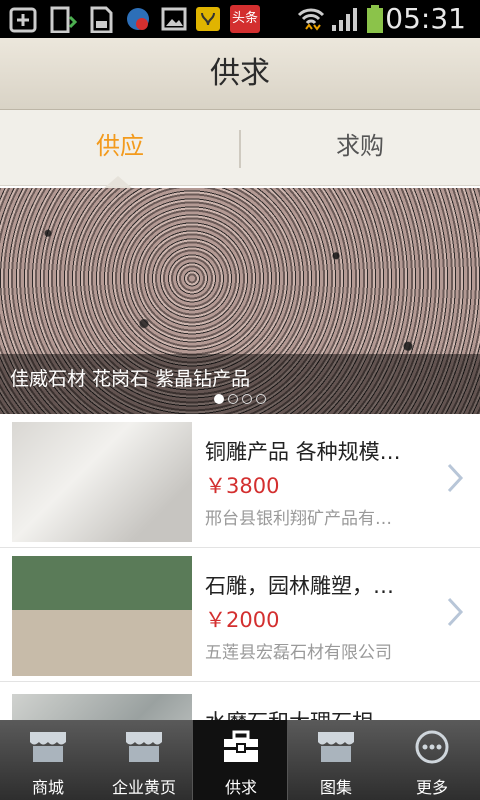 The width and height of the screenshot is (480, 800). I want to click on app-header: 供求, so click(240, 74).